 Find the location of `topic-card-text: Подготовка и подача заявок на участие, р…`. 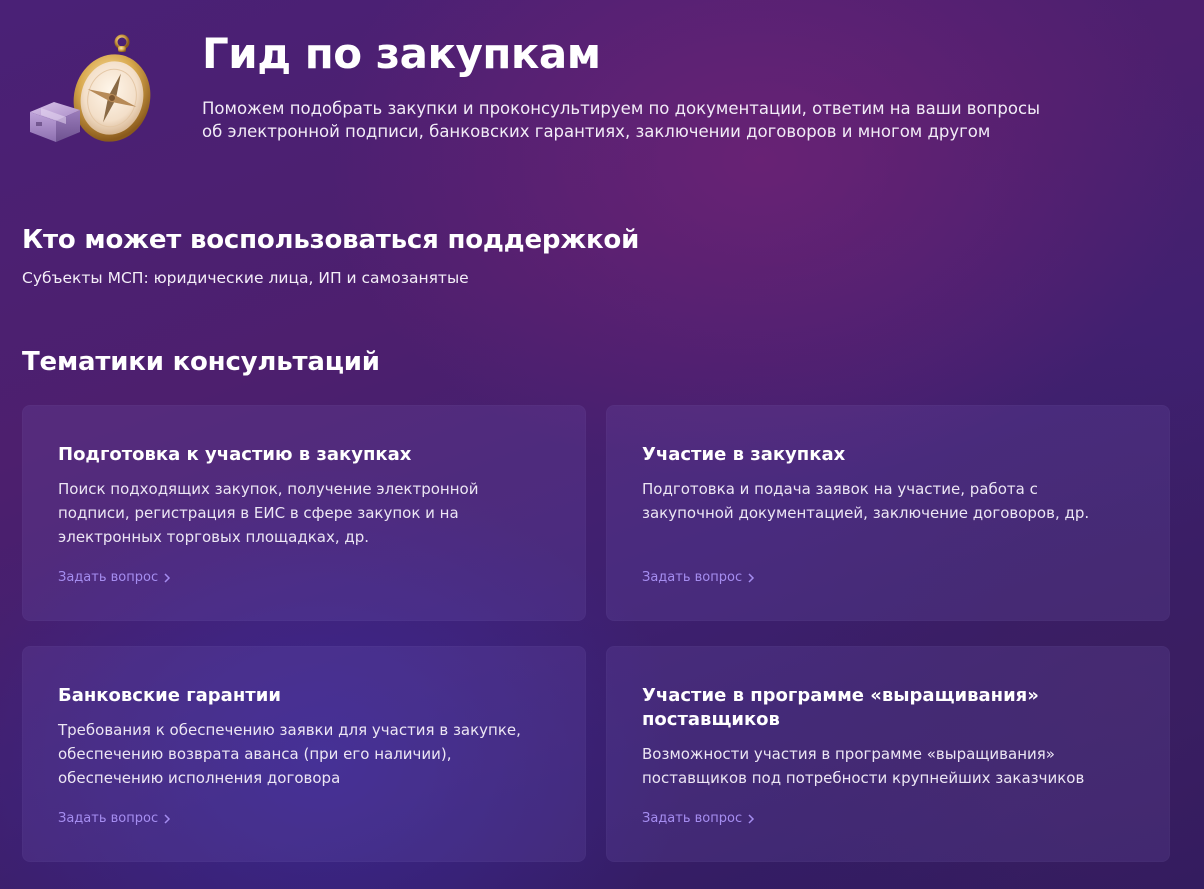

topic-card-text: Подготовка и подача заявок на участие, р… is located at coordinates (866, 501).